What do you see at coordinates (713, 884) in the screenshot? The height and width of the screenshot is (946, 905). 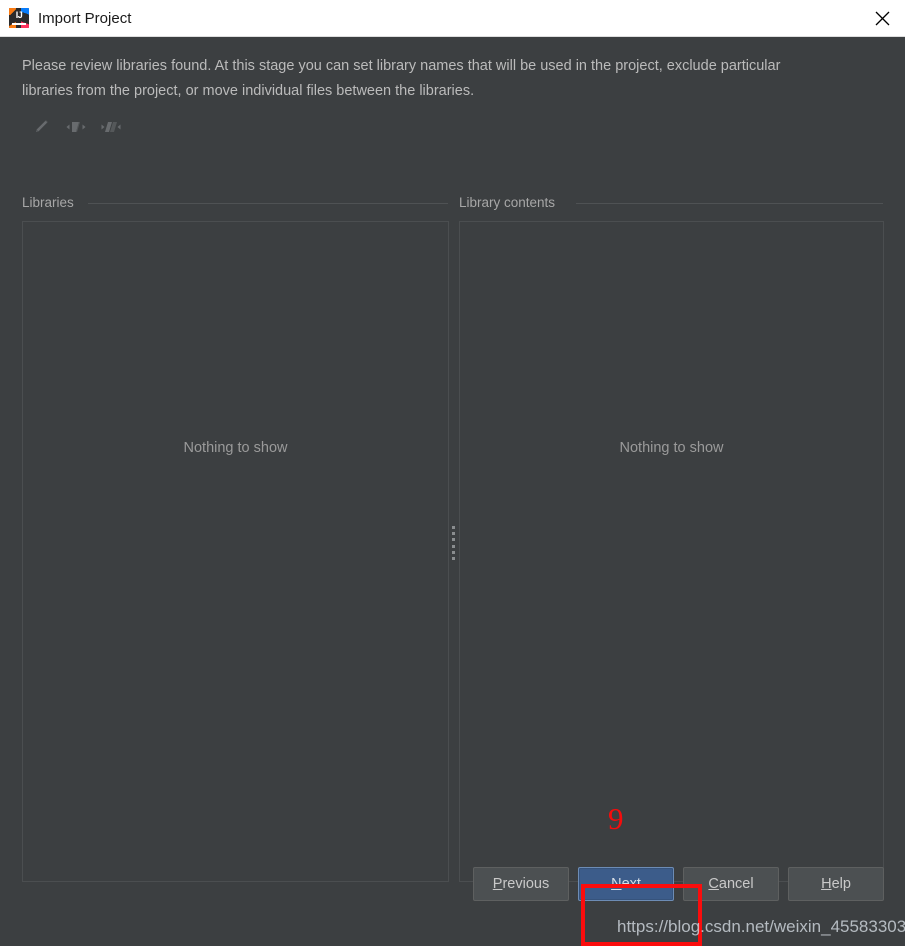 I see `cancel-button-mnemonic: C` at bounding box center [713, 884].